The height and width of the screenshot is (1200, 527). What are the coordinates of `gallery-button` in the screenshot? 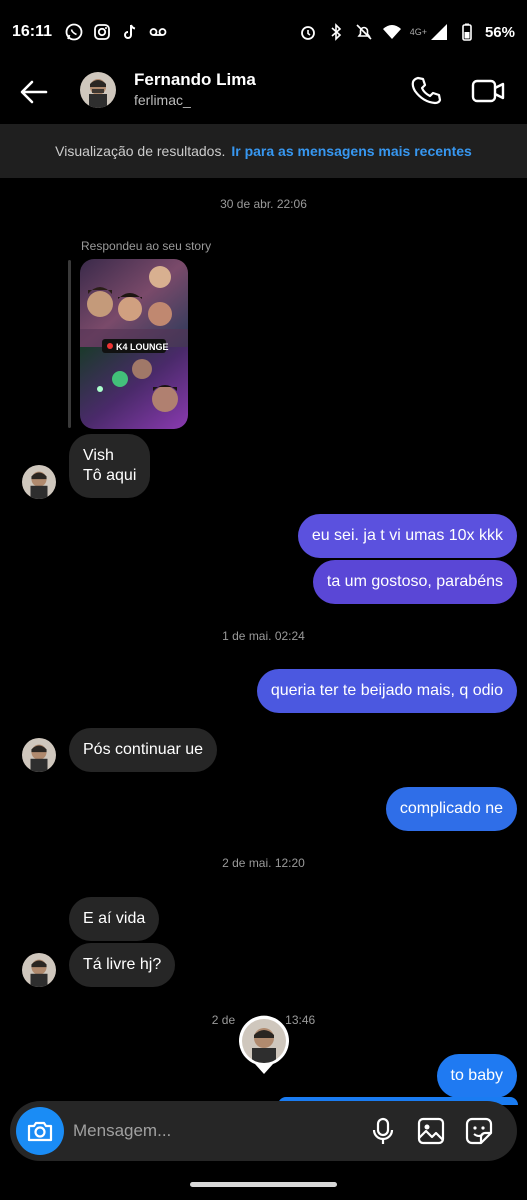 It's located at (431, 1131).